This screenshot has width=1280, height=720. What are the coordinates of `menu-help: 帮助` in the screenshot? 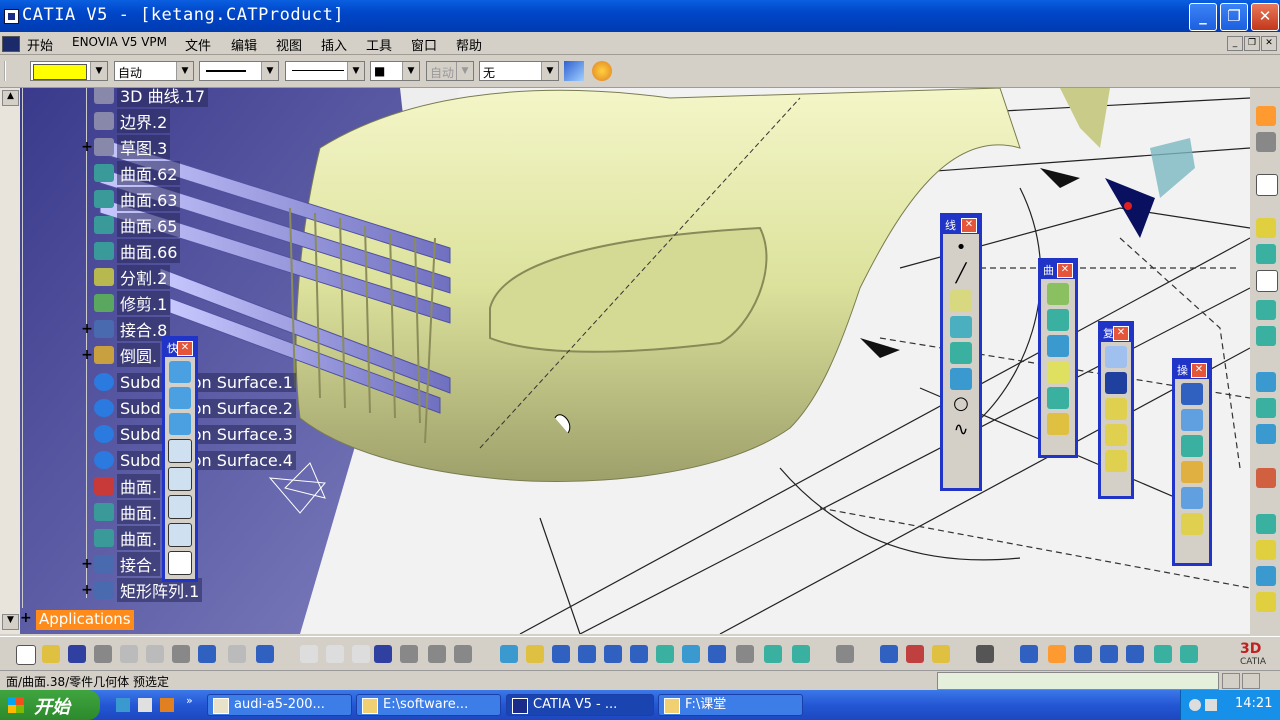 It's located at (469, 44).